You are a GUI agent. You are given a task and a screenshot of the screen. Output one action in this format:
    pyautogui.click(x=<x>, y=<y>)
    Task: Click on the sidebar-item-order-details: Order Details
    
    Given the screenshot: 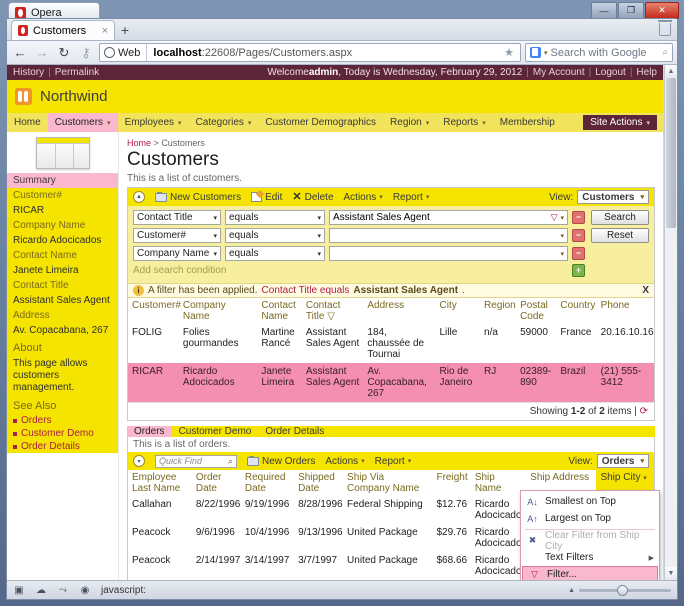 What is the action you would take?
    pyautogui.click(x=62, y=446)
    